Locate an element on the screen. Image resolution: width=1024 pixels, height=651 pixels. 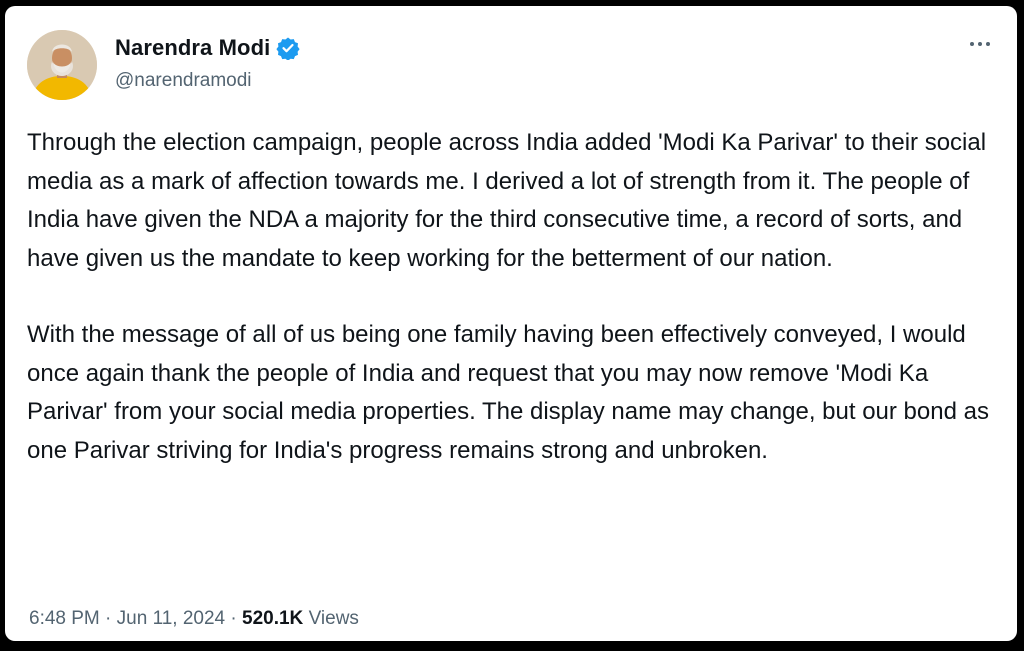
tweet-time: 6:48 PM is located at coordinates (64, 618).